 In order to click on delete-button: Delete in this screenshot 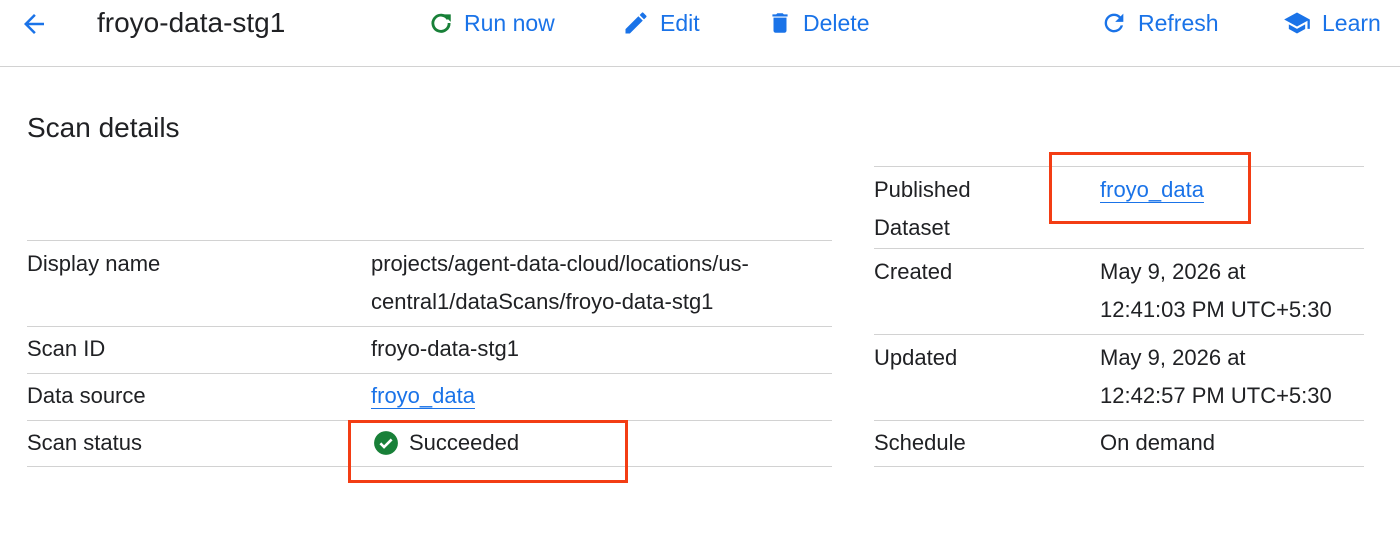, I will do `click(818, 23)`.